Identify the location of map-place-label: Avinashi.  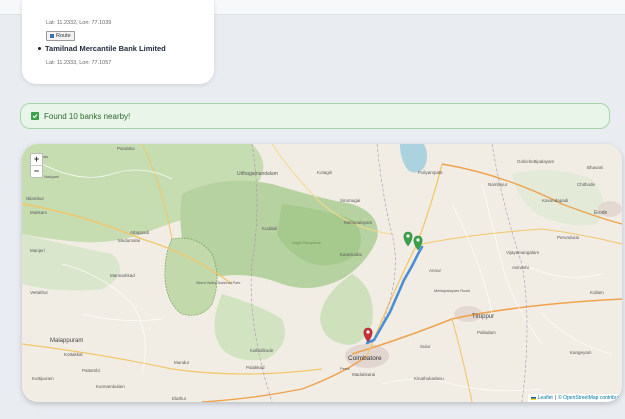
(520, 267).